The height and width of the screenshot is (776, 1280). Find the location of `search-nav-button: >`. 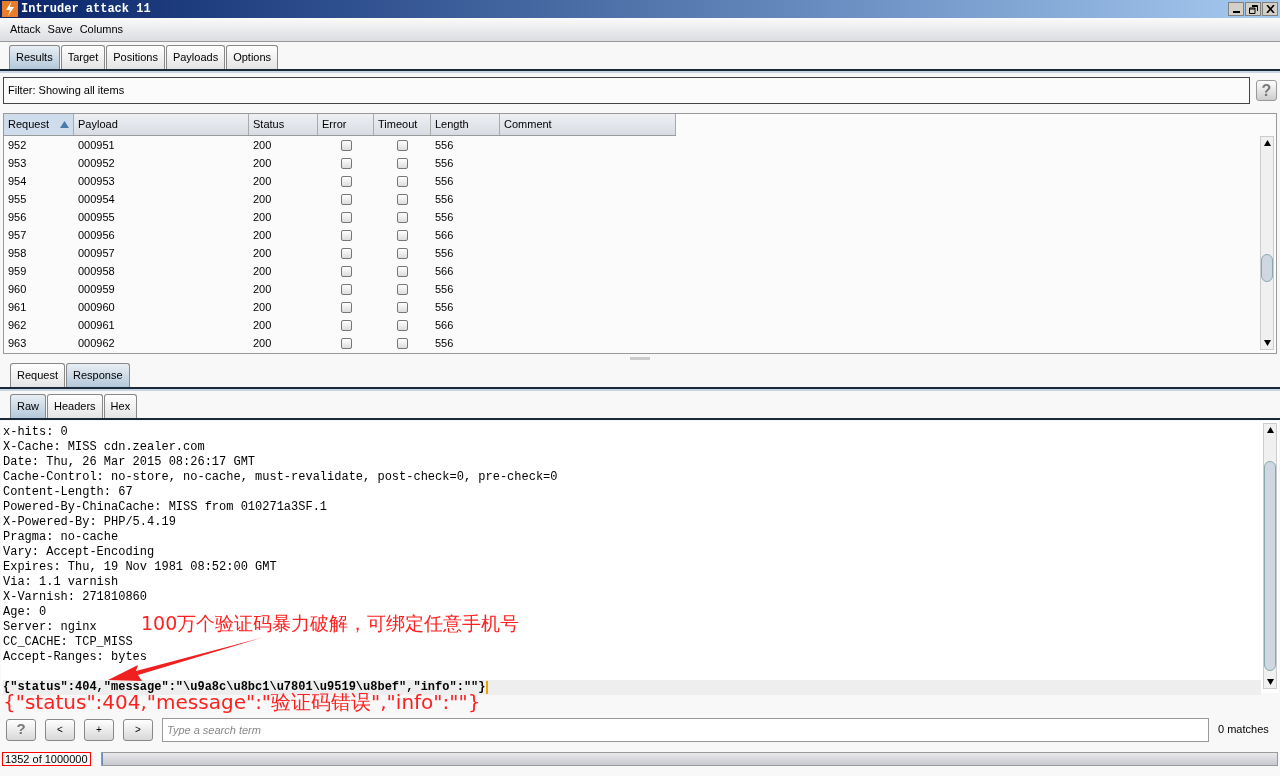

search-nav-button: > is located at coordinates (138, 729).